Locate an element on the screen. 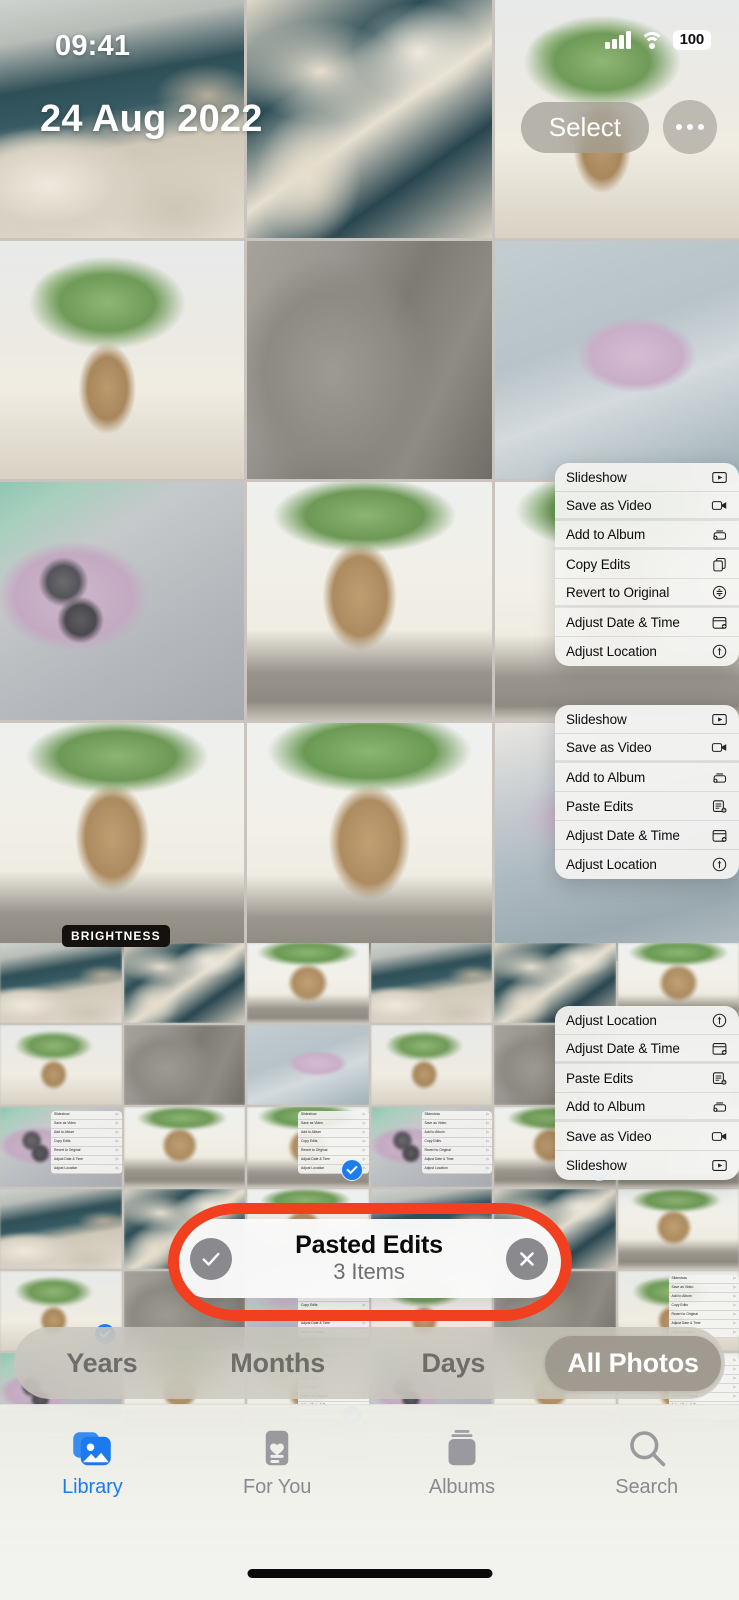 The width and height of the screenshot is (739, 1600). reversed-menu-item-adjust-location: Adjust Location is located at coordinates (647, 1020).